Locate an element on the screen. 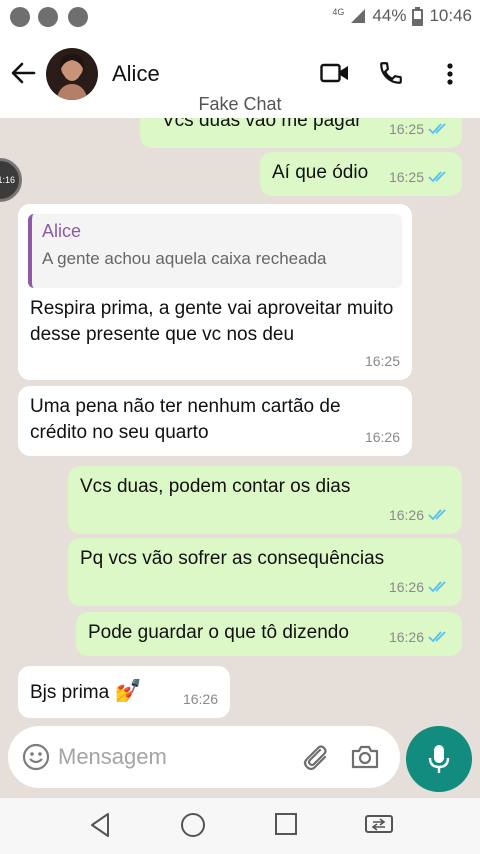  avatar-photo is located at coordinates (72, 77).